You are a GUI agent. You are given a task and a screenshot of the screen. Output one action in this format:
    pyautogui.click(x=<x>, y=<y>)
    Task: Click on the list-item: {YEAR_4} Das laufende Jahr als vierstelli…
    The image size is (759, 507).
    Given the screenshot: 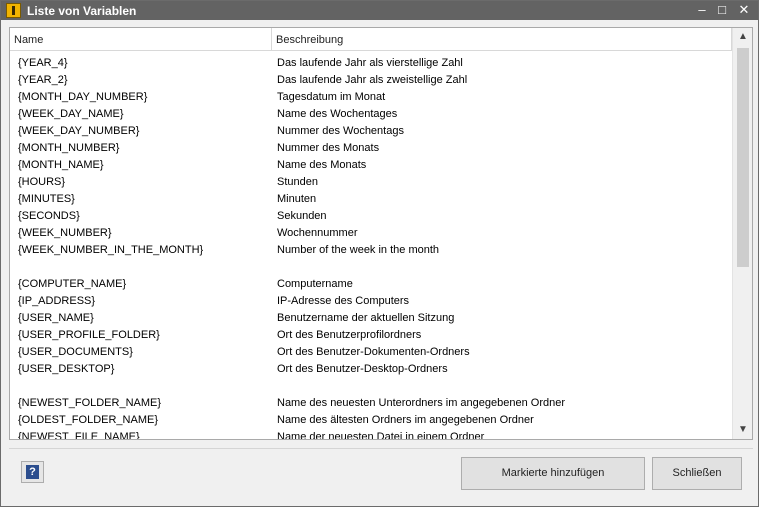 What is the action you would take?
    pyautogui.click(x=371, y=63)
    